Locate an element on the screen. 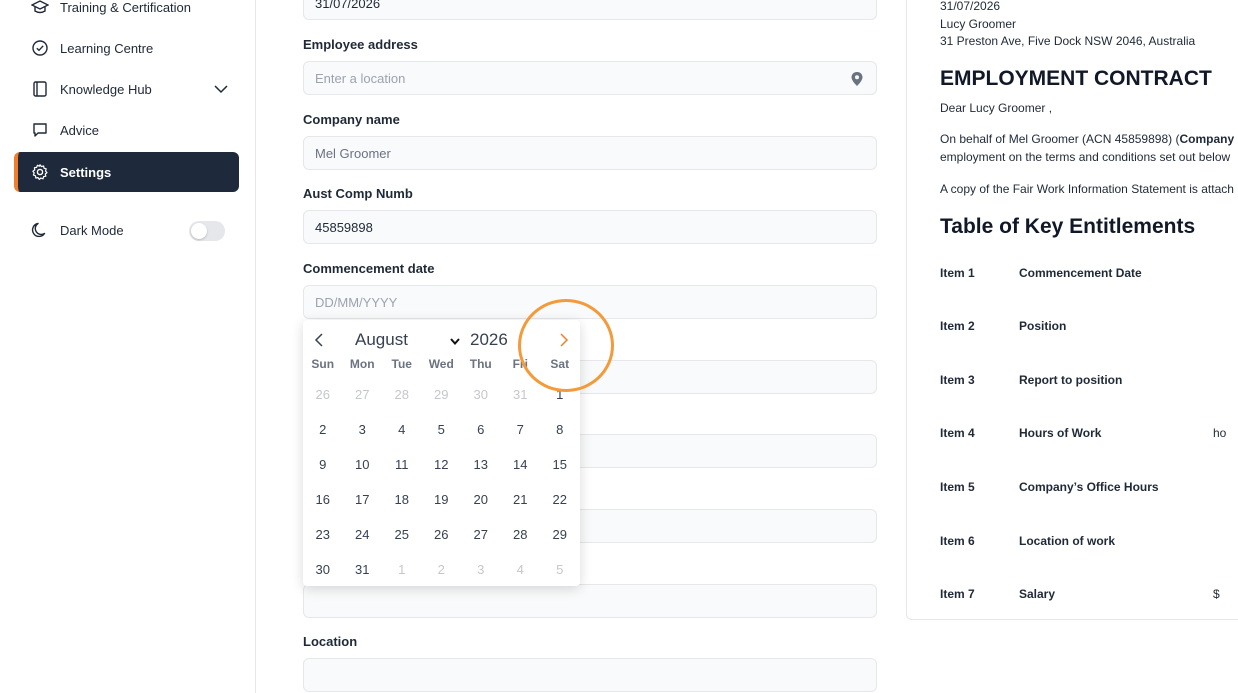 The height and width of the screenshot is (693, 1238). sidebar-item-label: Settings is located at coordinates (86, 172).